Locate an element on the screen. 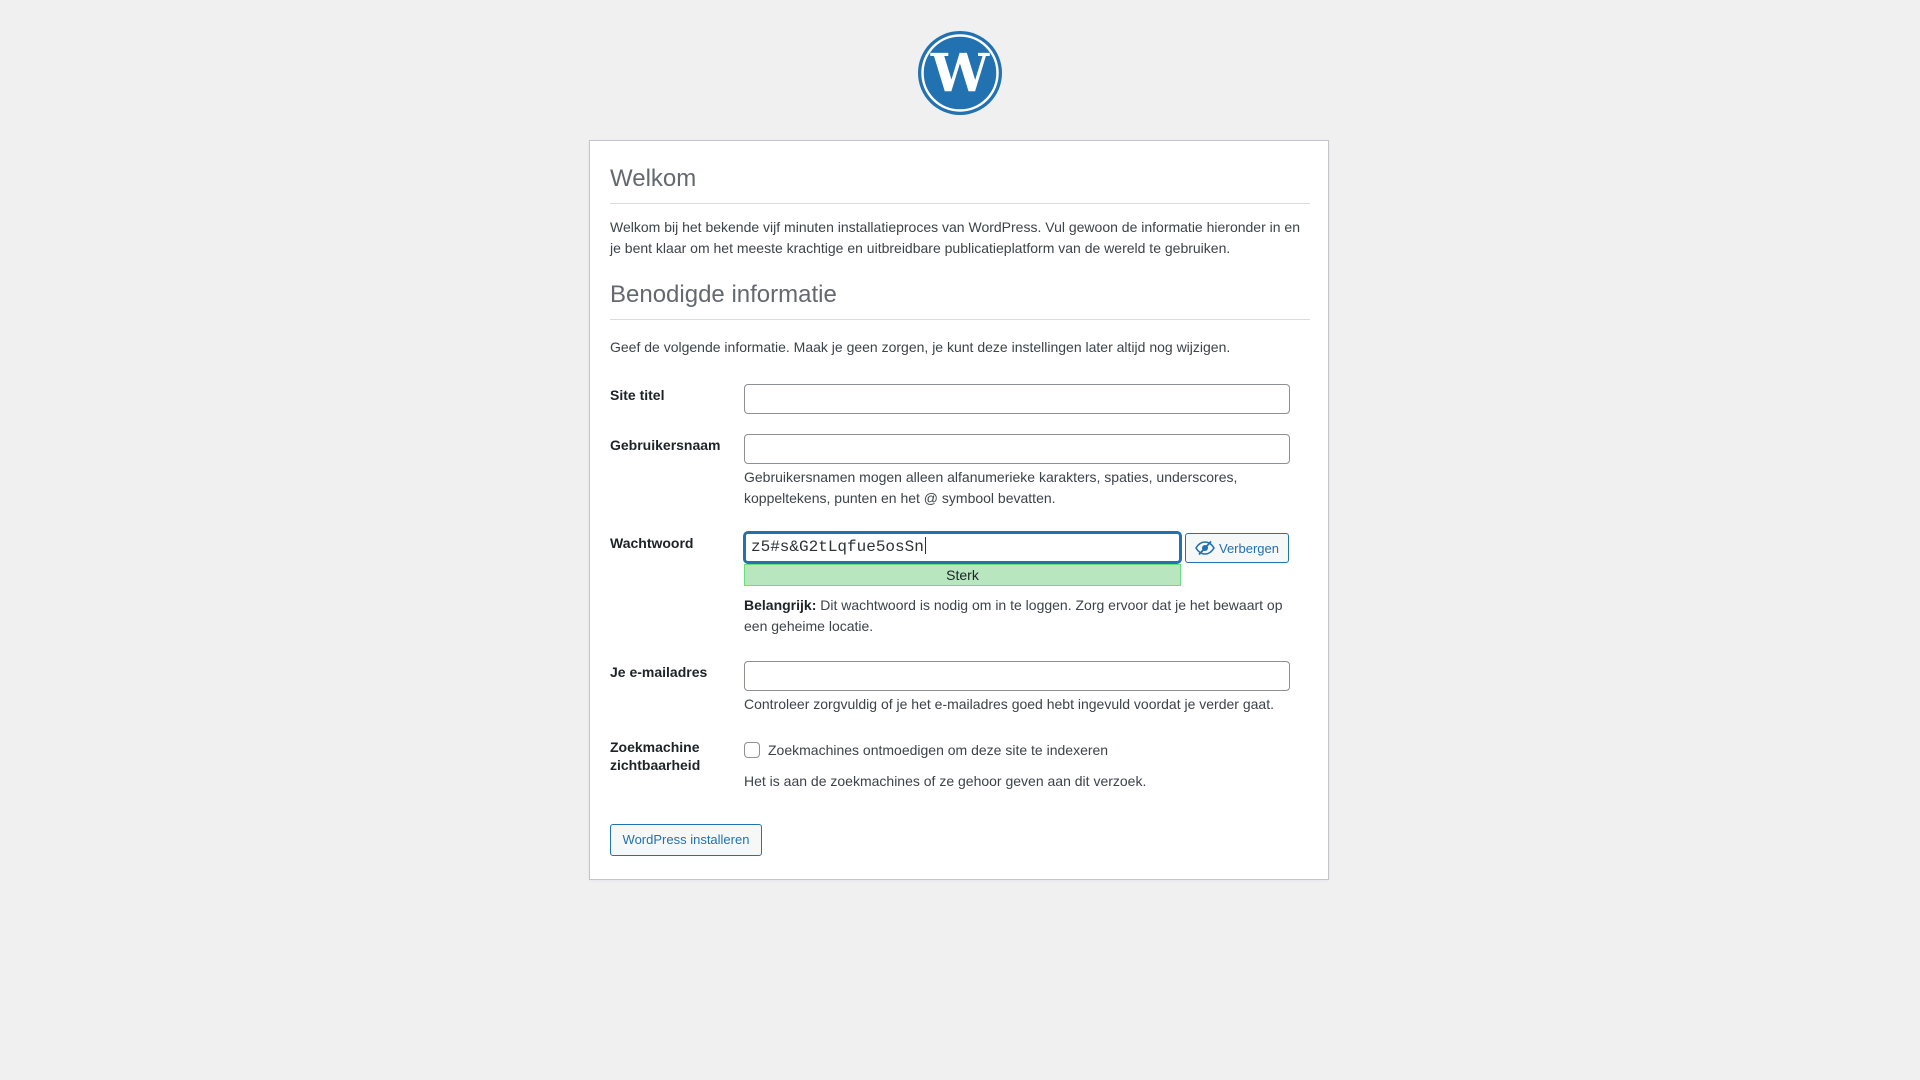  search-visibility-label-line2: zichtbaarheid is located at coordinates (655, 765).